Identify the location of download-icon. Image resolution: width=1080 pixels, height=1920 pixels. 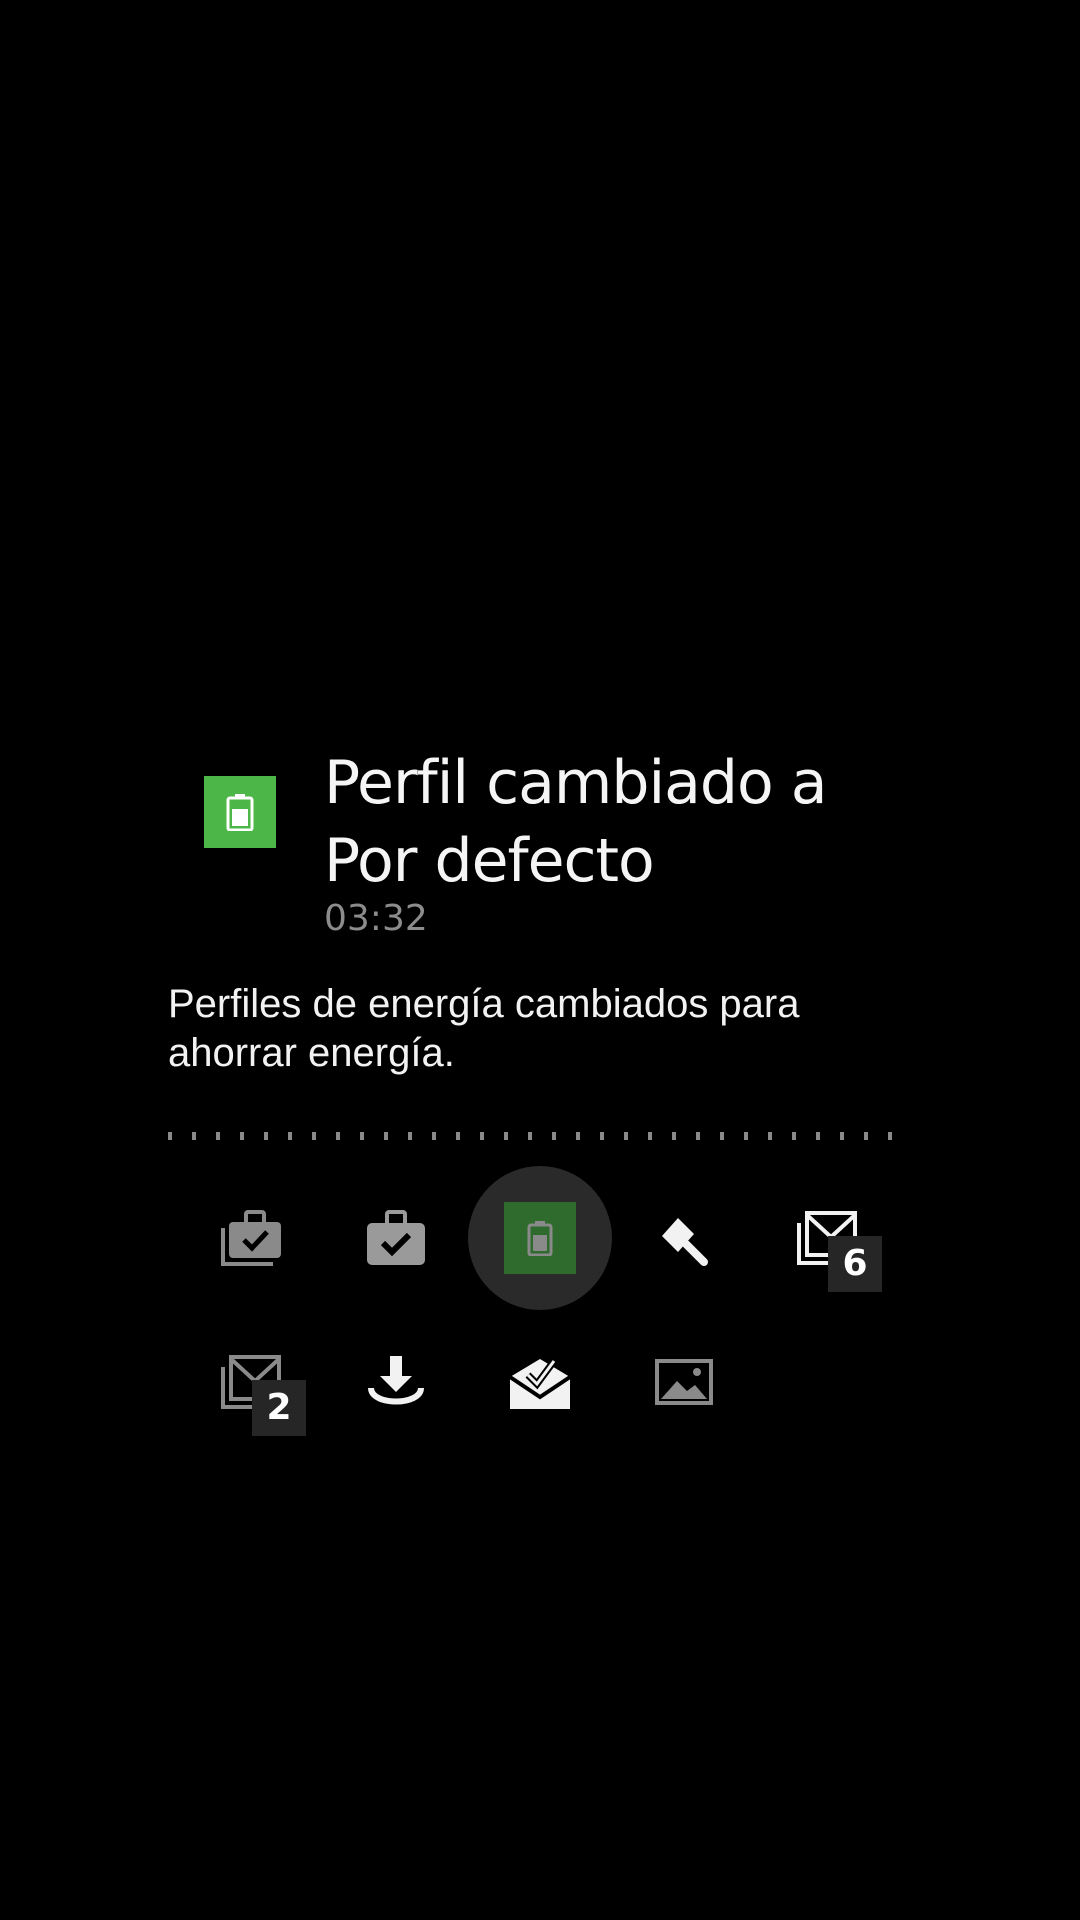
(396, 1380).